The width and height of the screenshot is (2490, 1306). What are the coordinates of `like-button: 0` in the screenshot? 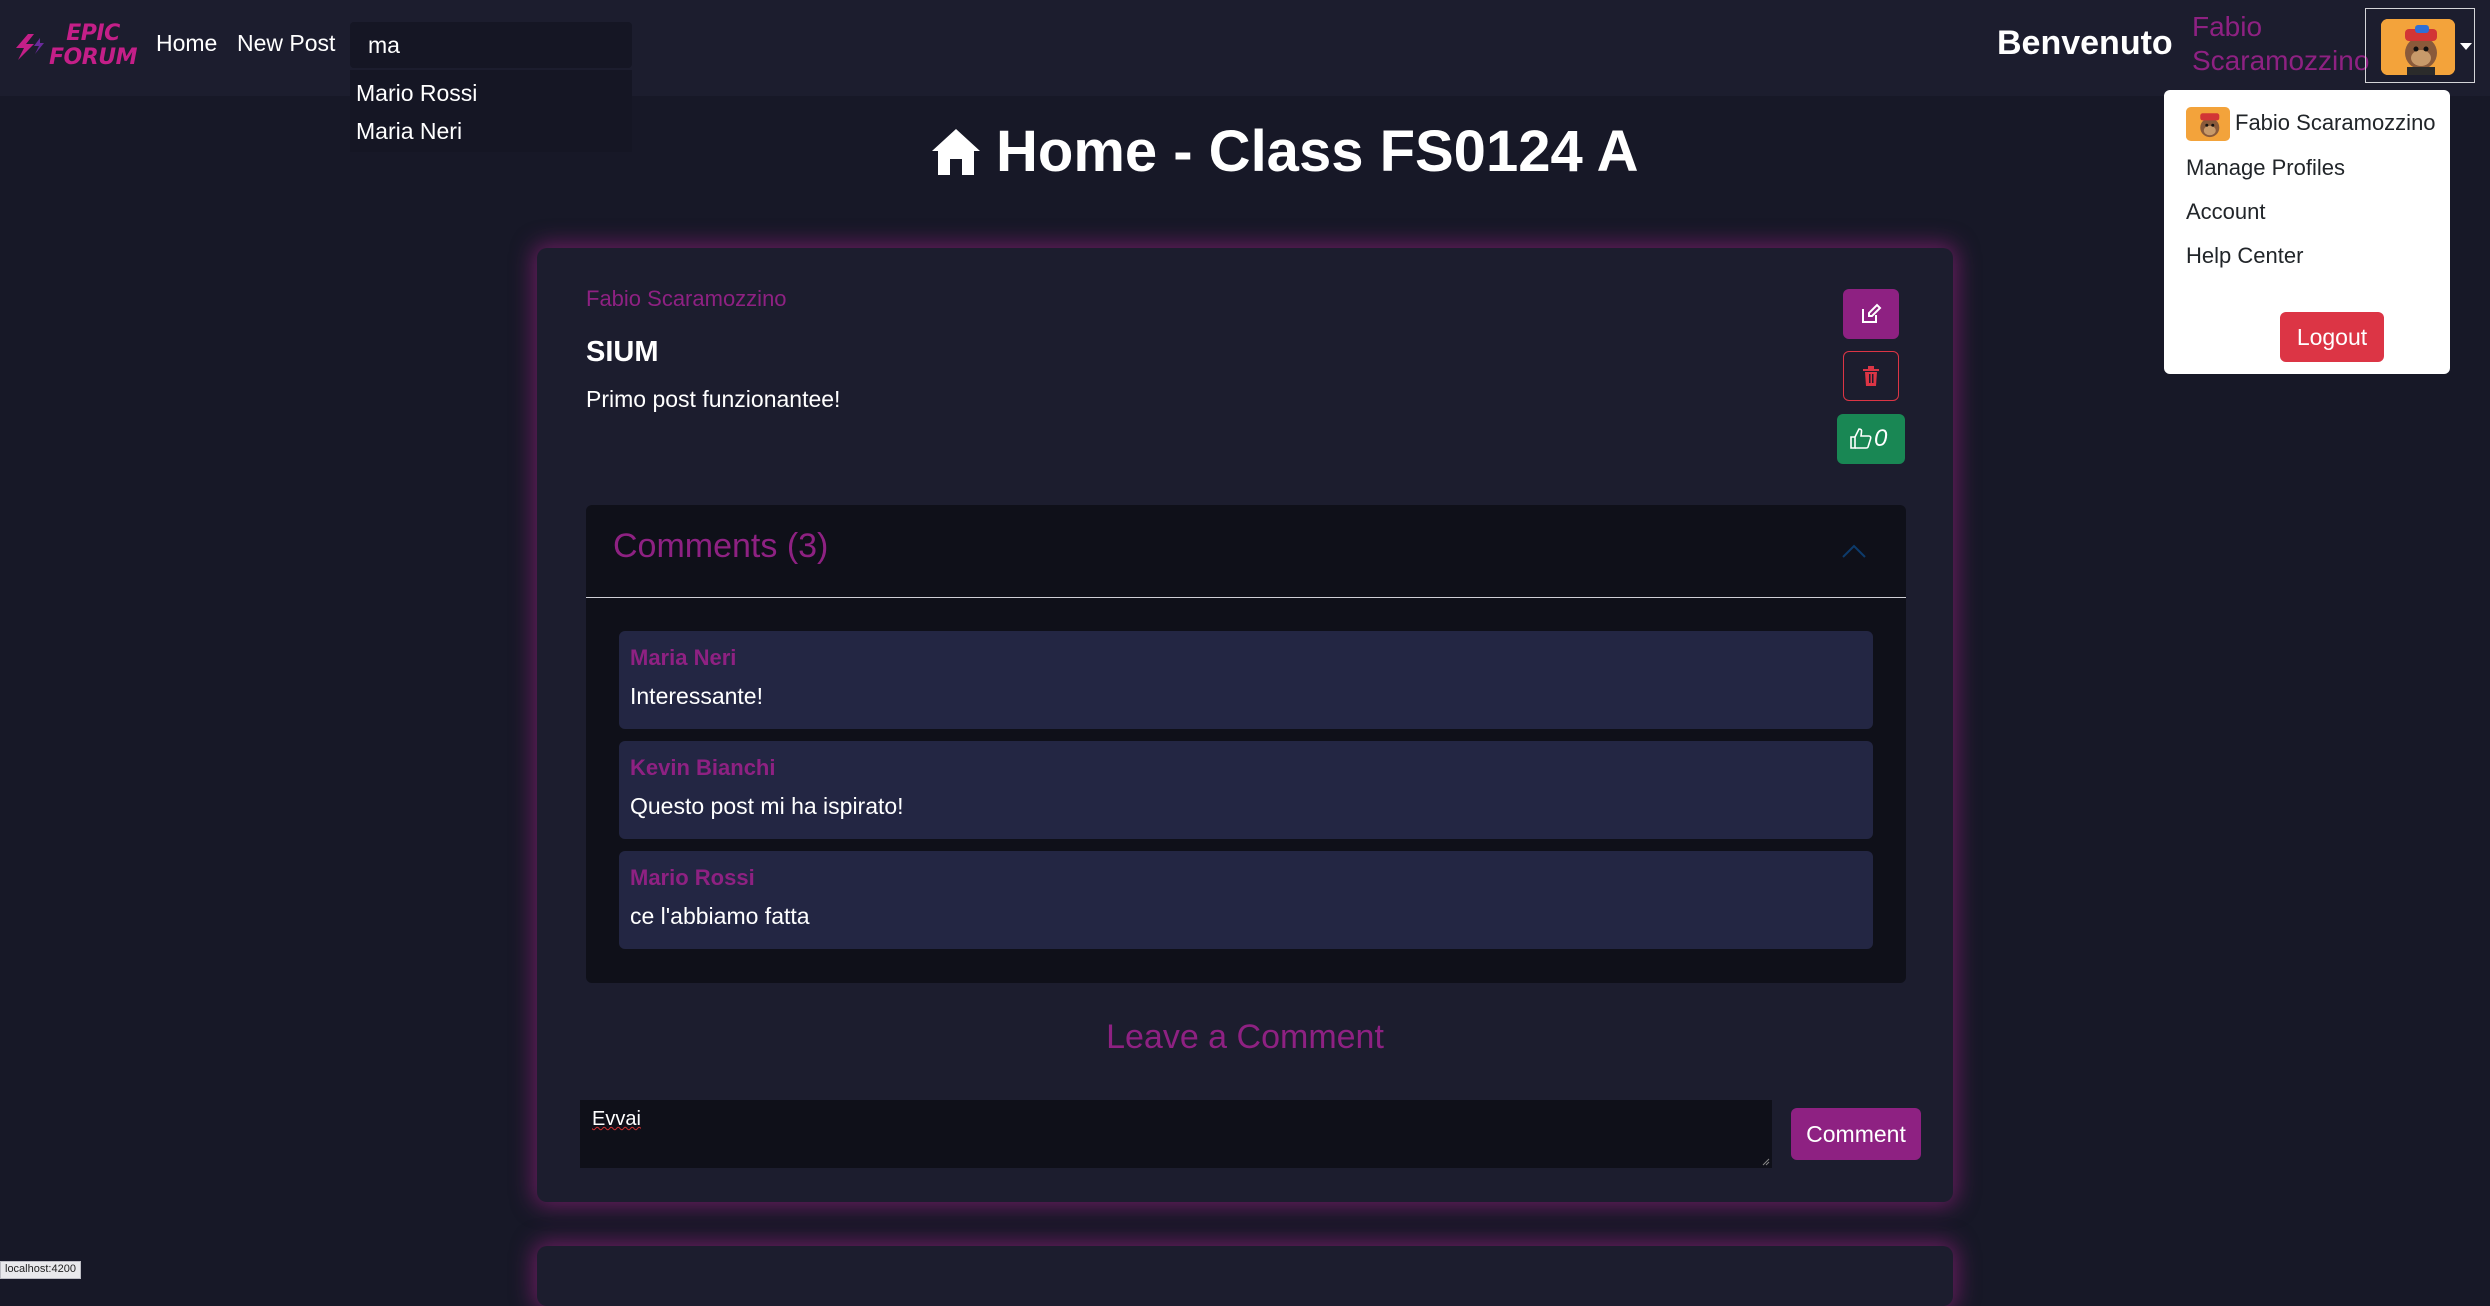 It's located at (1871, 439).